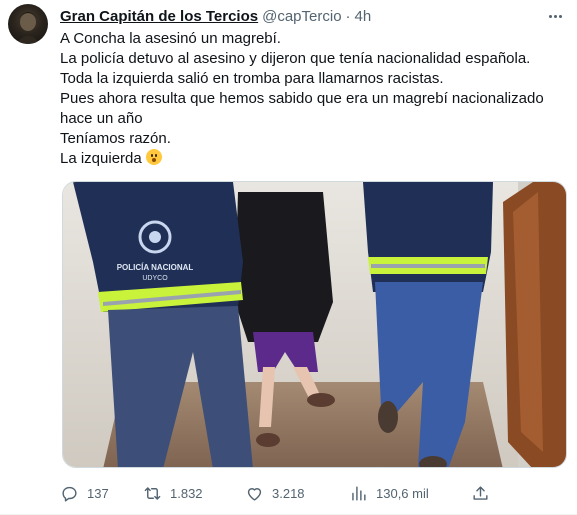 The image size is (577, 515). I want to click on vest-text-line2: UDYCO, so click(155, 278).